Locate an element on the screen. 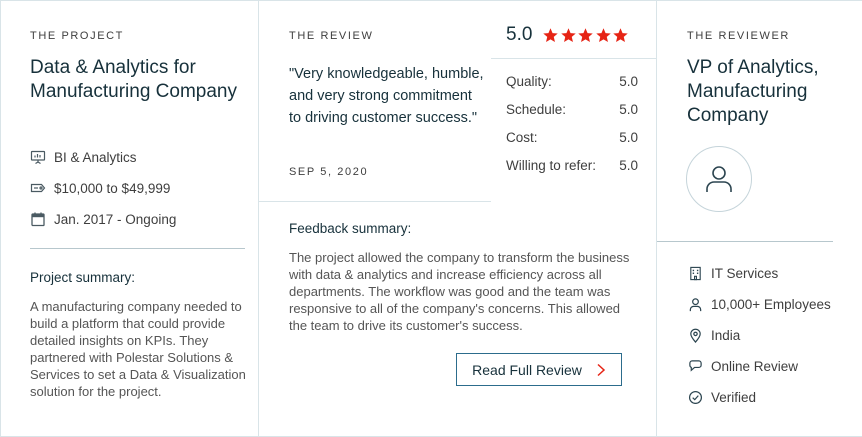  reviewer-industry: IT Services is located at coordinates (732, 273).